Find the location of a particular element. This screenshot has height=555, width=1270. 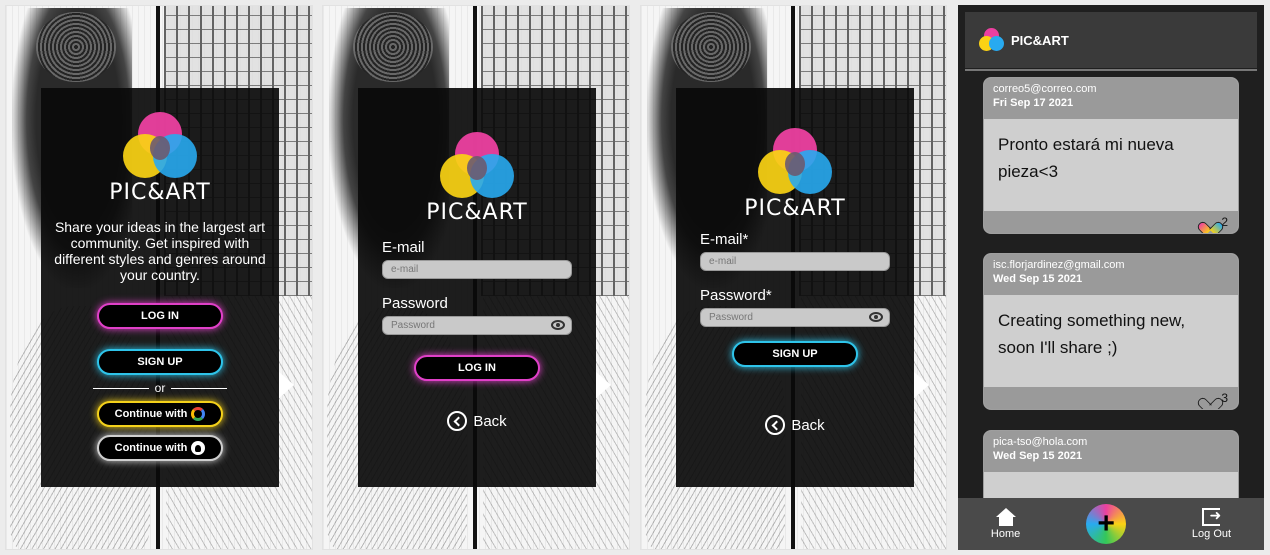

continue-with-github-button: Continue with is located at coordinates (160, 448).